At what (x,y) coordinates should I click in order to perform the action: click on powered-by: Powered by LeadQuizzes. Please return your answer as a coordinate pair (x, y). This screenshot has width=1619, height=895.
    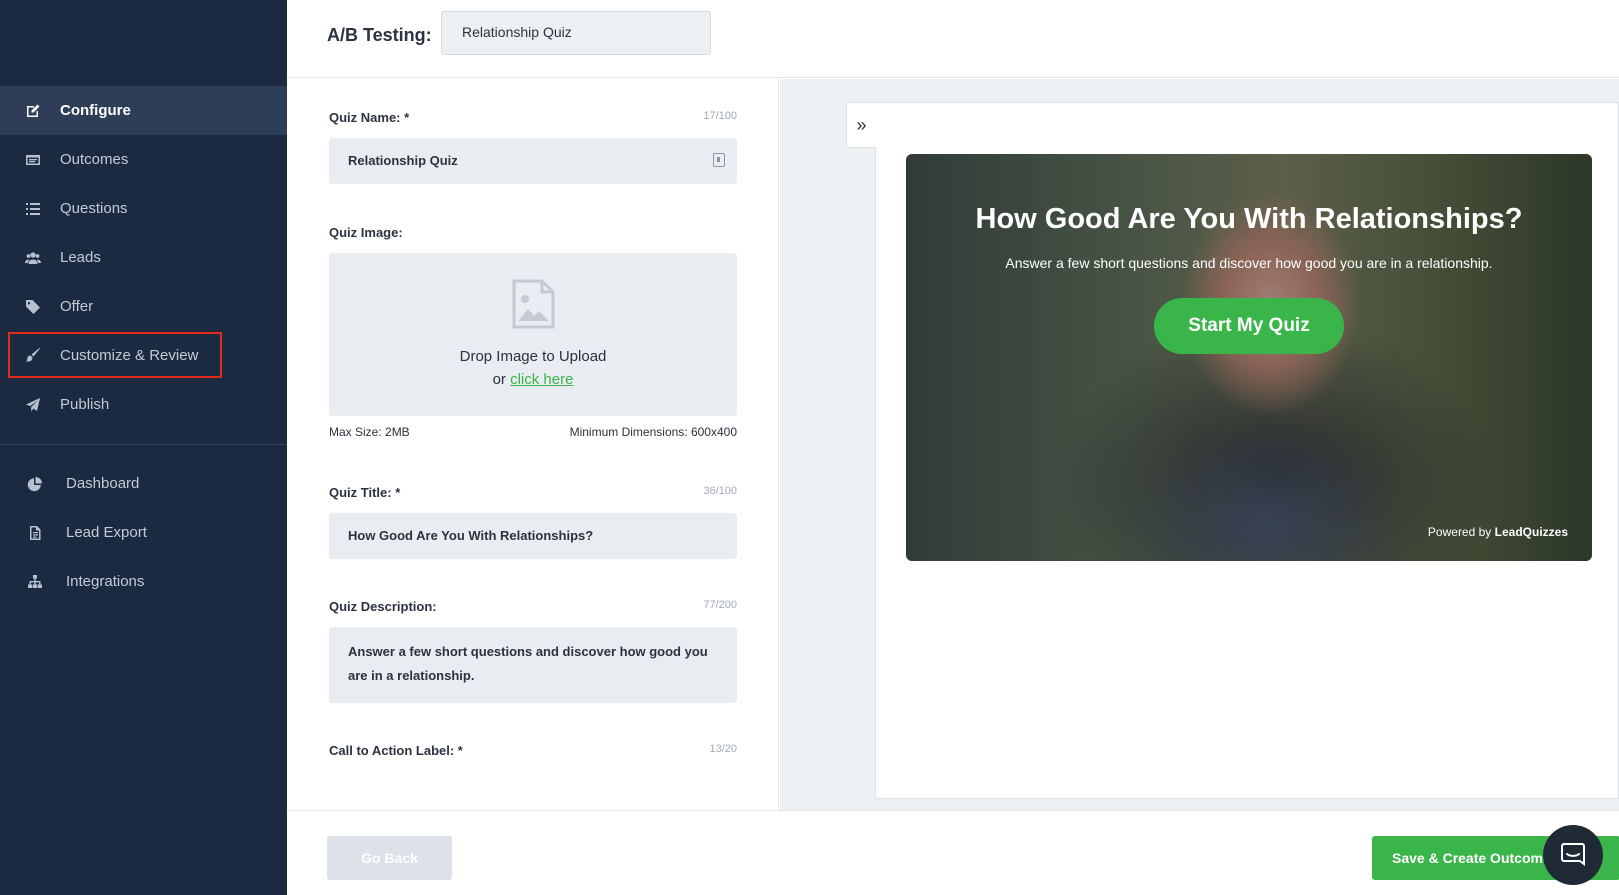
    Looking at the image, I should click on (1498, 532).